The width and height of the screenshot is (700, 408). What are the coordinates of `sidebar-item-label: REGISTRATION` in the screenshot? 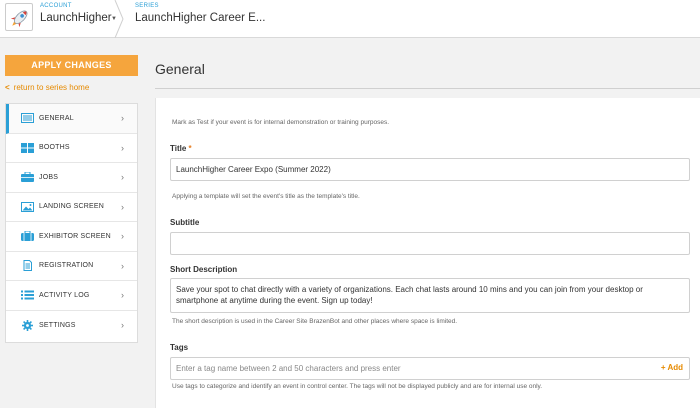 It's located at (66, 266).